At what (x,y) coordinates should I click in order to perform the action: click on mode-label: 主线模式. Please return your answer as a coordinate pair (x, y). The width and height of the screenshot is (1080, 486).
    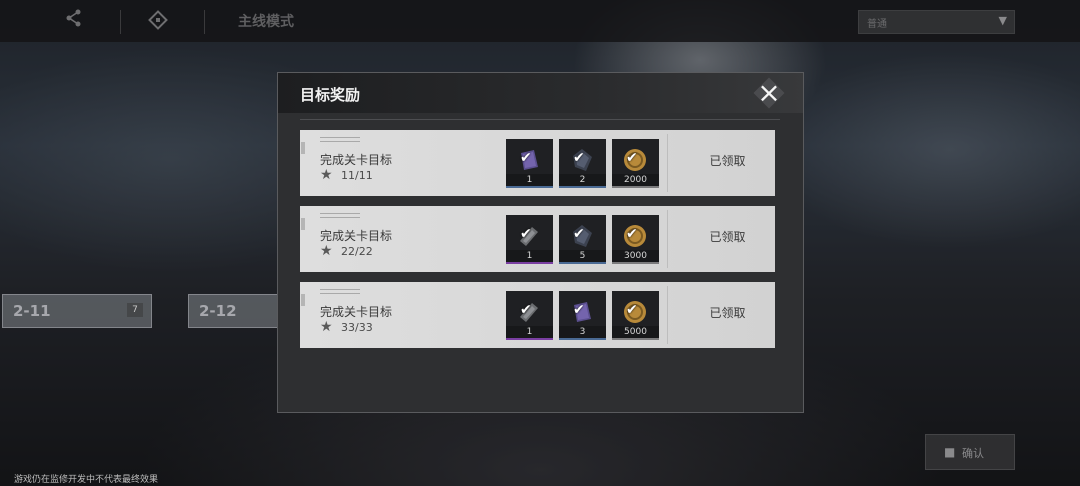
    Looking at the image, I should click on (266, 22).